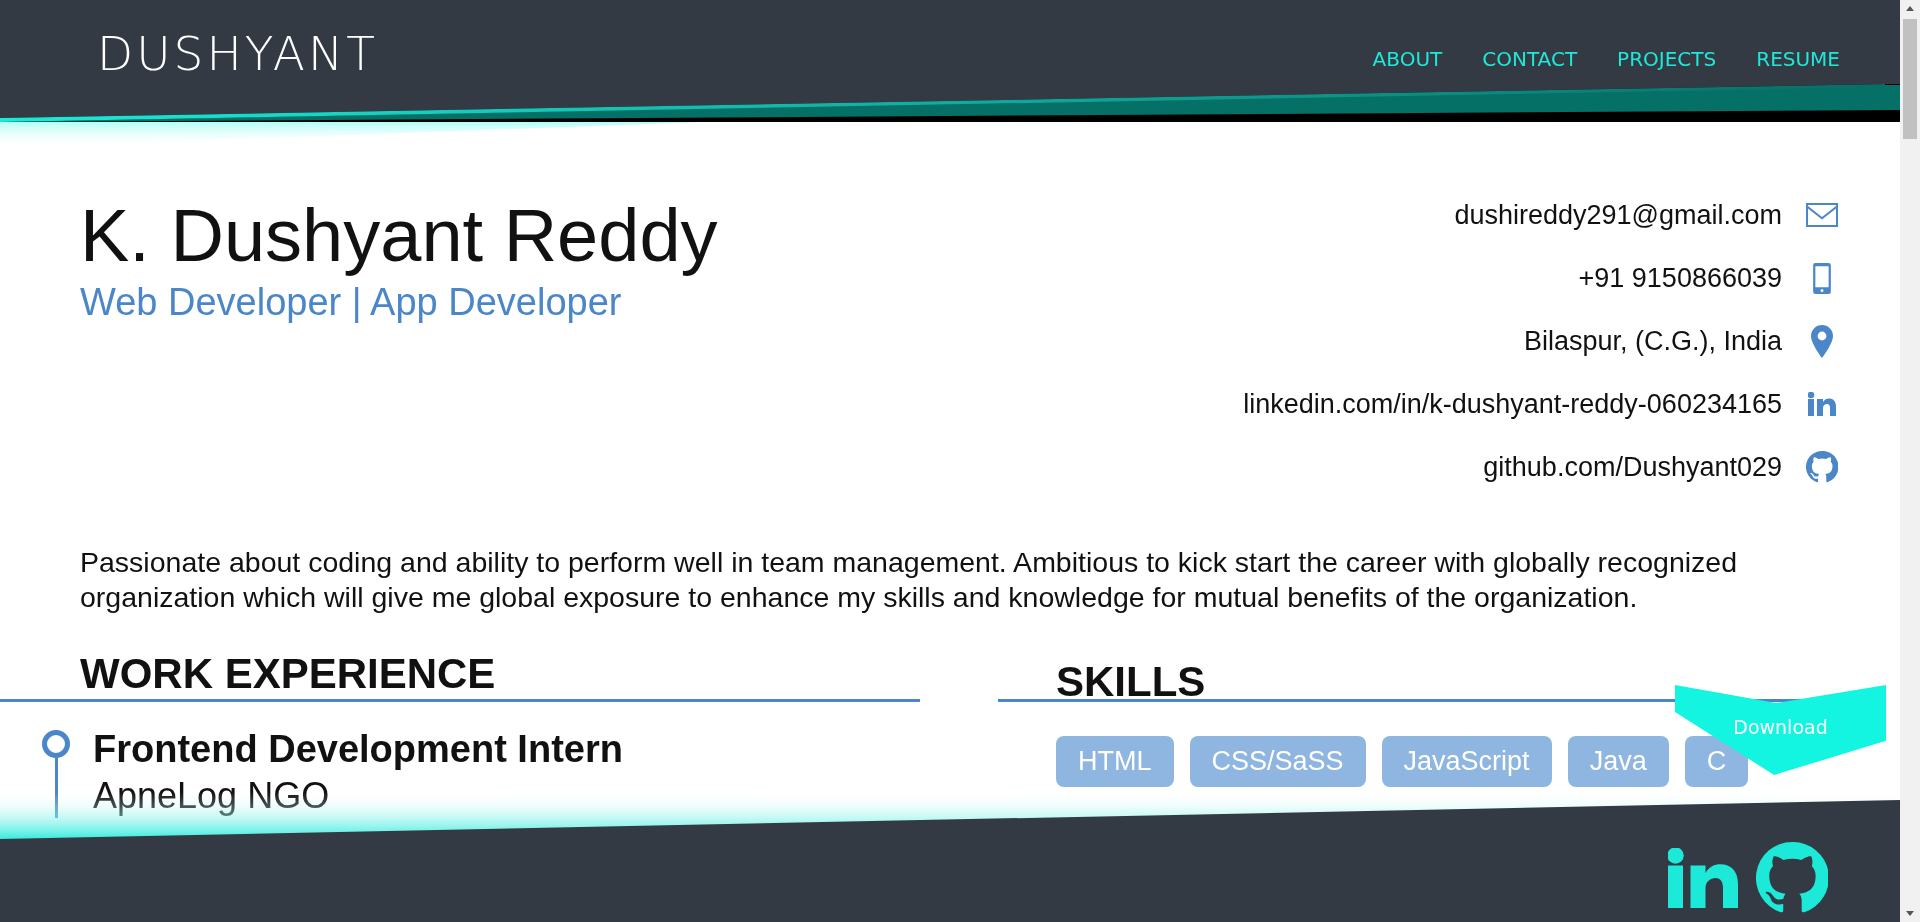  Describe the element at coordinates (1822, 215) in the screenshot. I see `envelope-icon` at that location.